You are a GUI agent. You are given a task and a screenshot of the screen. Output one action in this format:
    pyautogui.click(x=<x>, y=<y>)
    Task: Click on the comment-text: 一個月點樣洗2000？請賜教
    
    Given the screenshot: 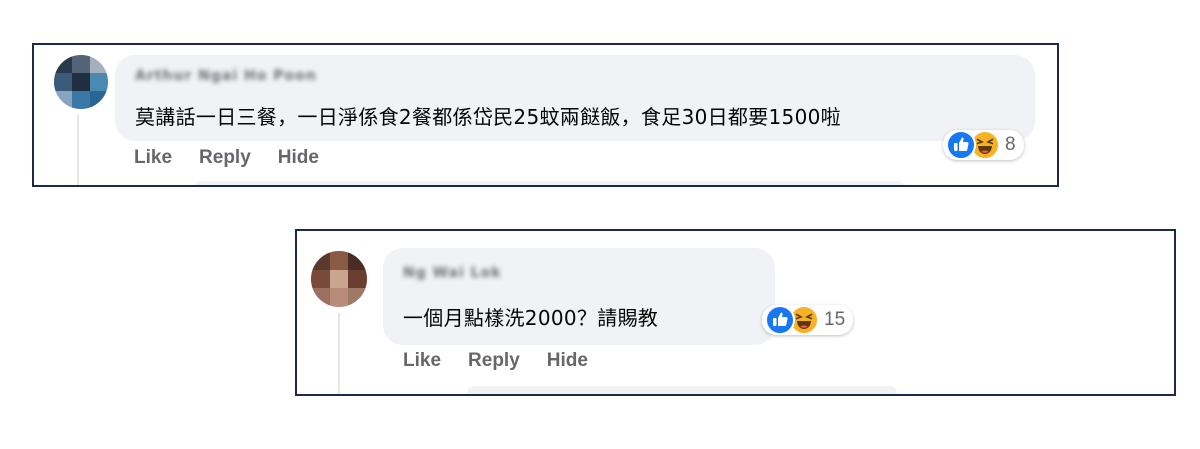 What is the action you would take?
    pyautogui.click(x=531, y=318)
    